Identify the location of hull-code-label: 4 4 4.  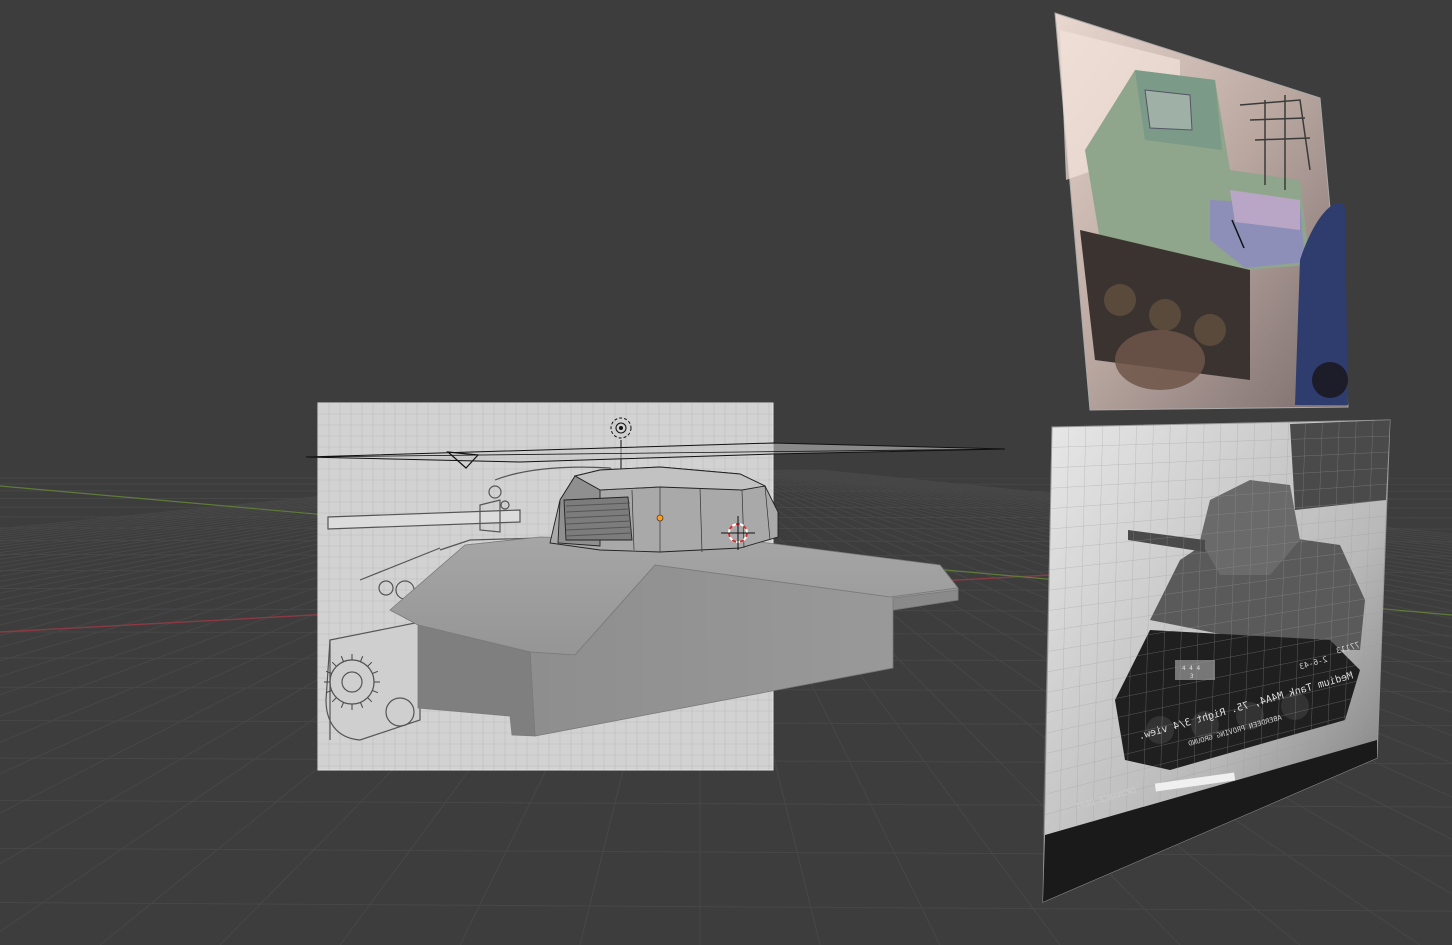
(1191, 668).